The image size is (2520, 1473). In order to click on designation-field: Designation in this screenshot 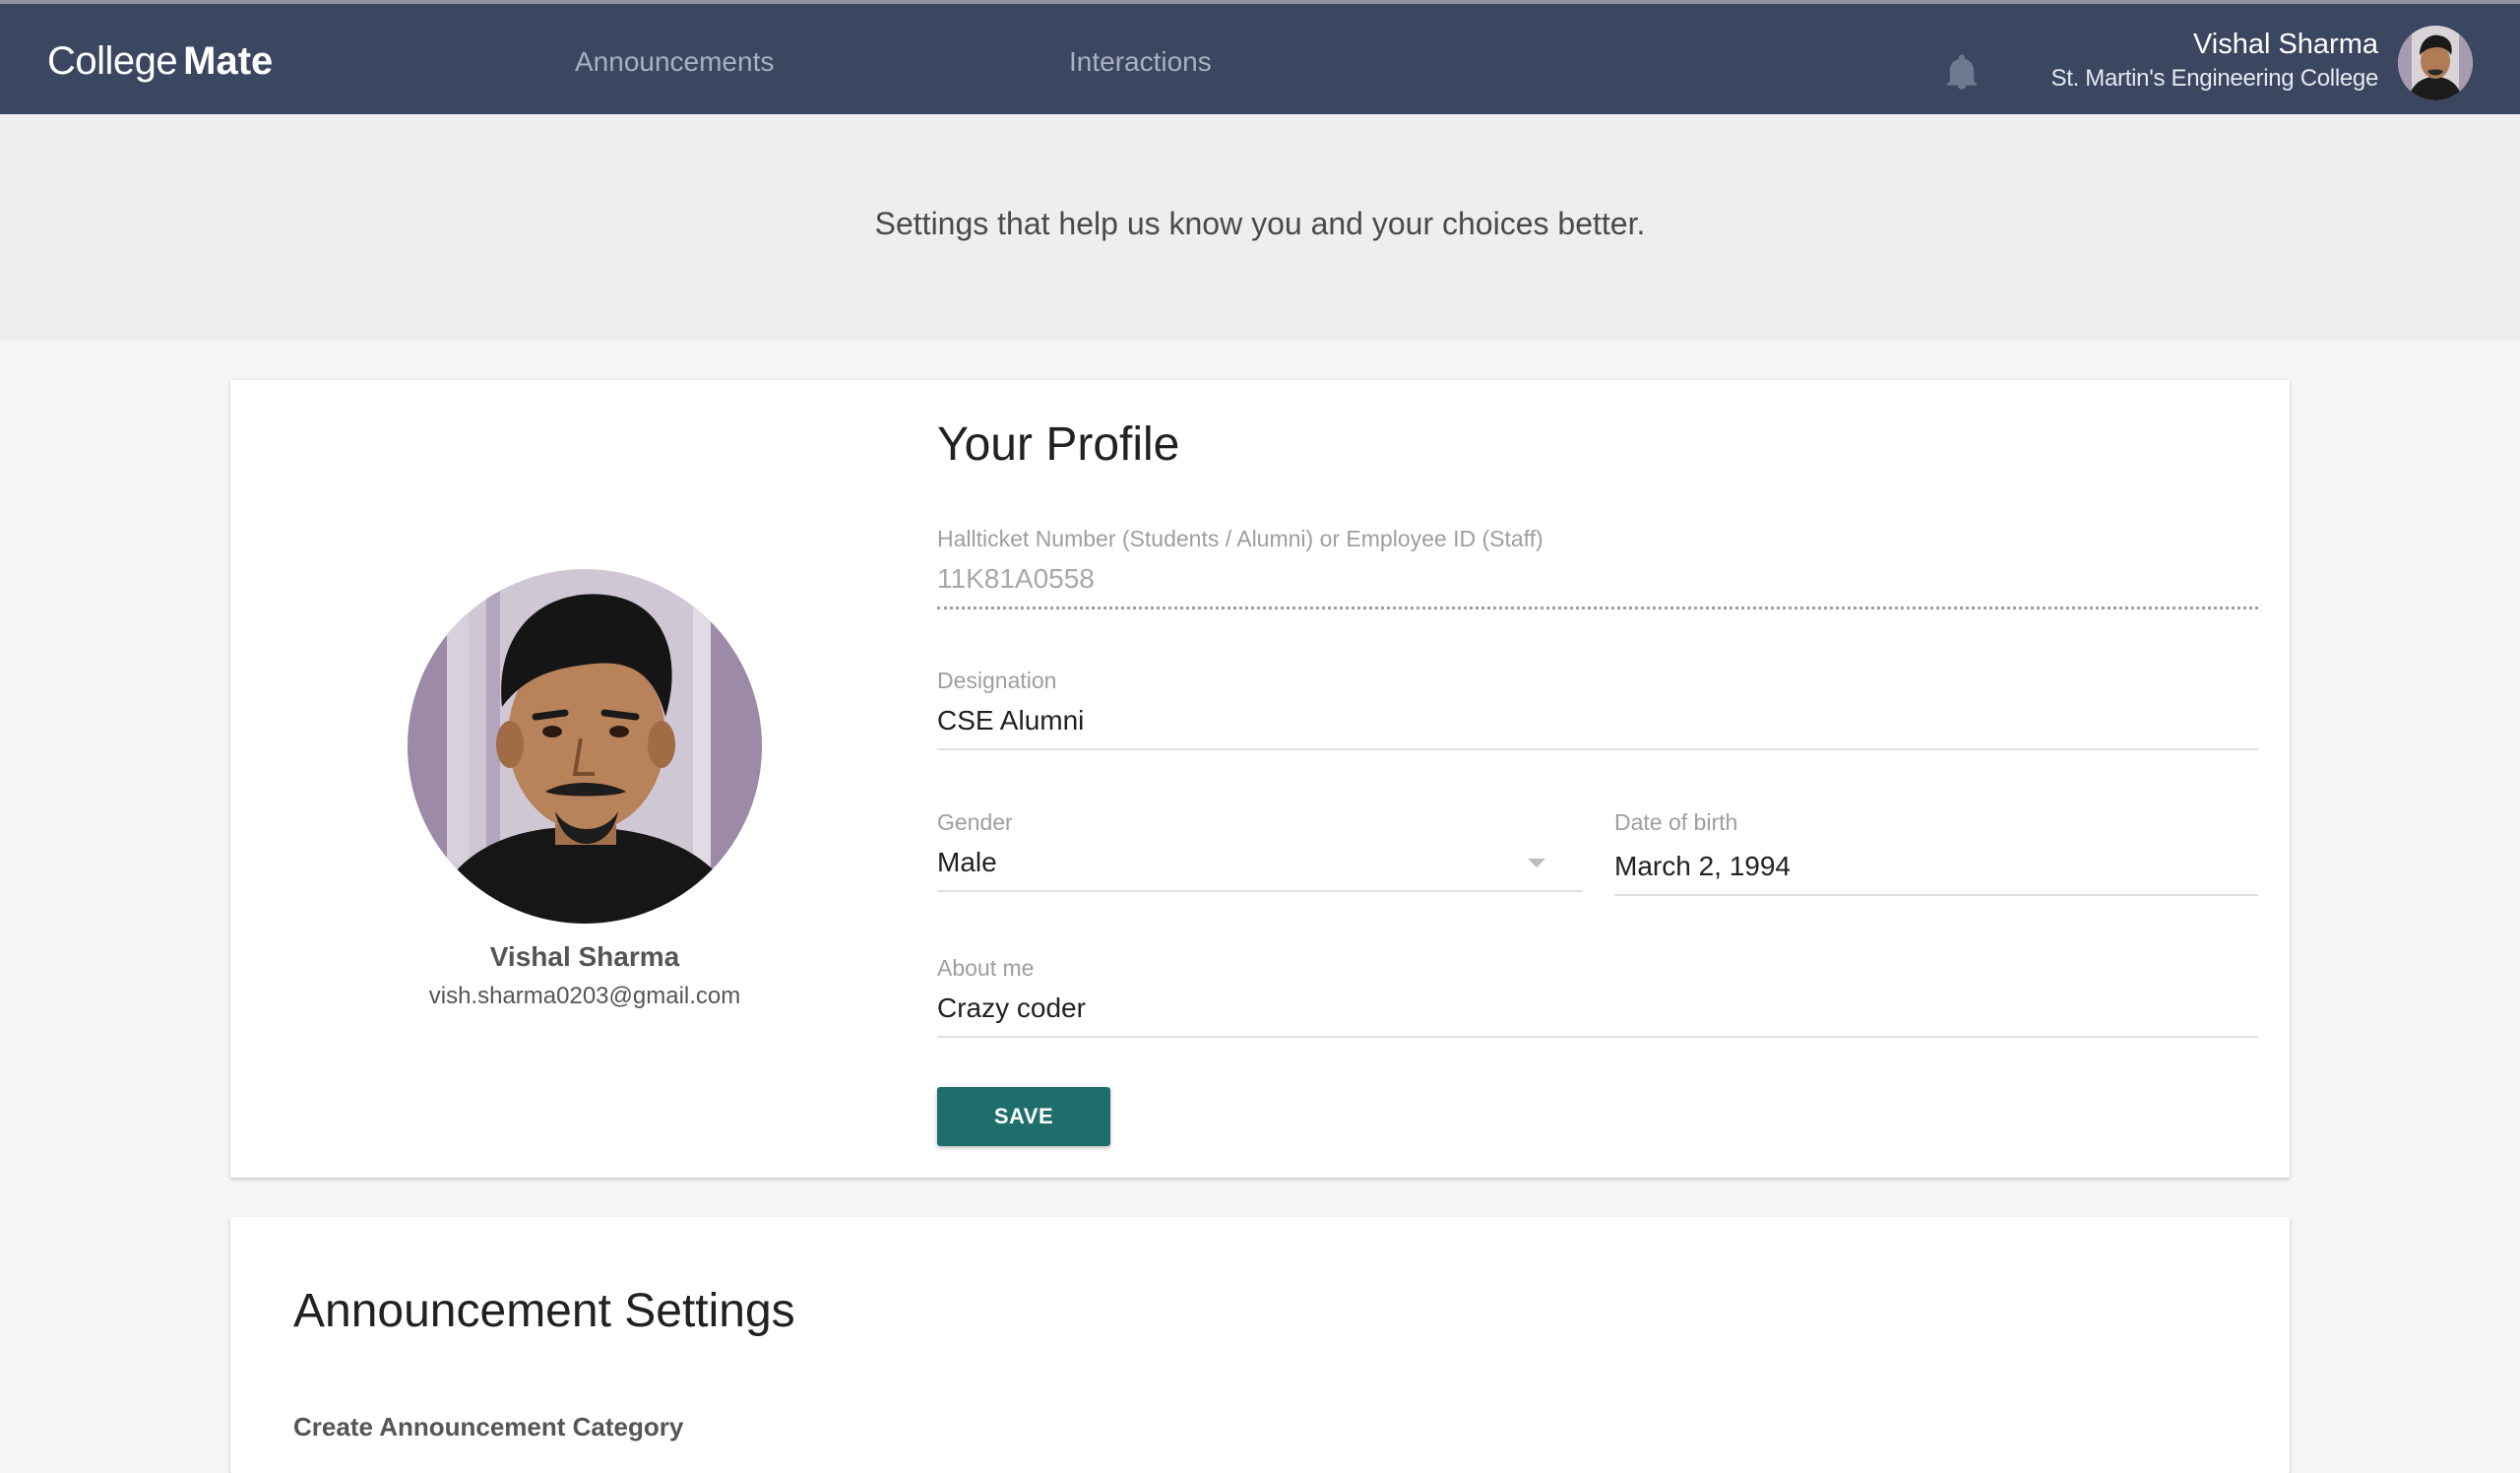, I will do `click(1597, 708)`.